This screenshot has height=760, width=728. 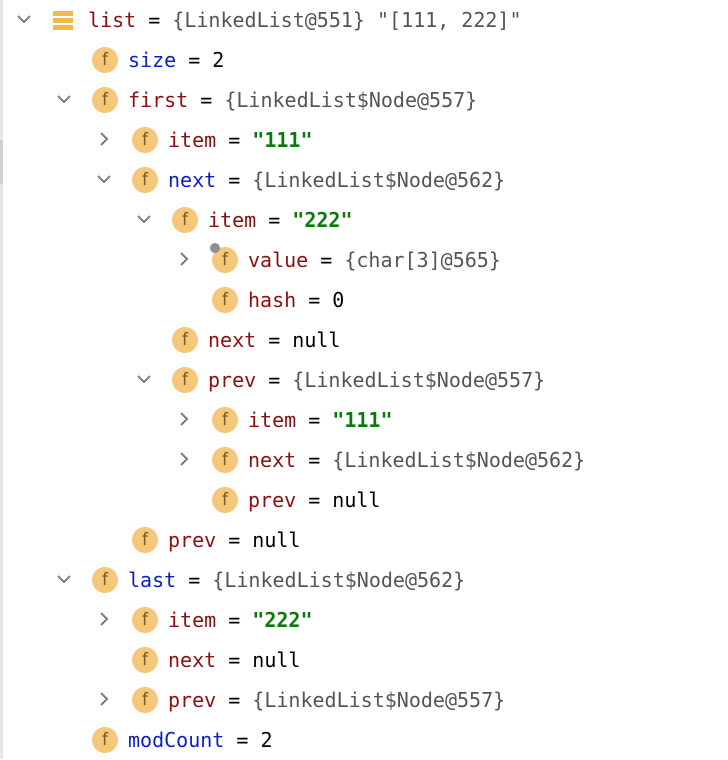 What do you see at coordinates (176, 740) in the screenshot?
I see `variable-name: modCount` at bounding box center [176, 740].